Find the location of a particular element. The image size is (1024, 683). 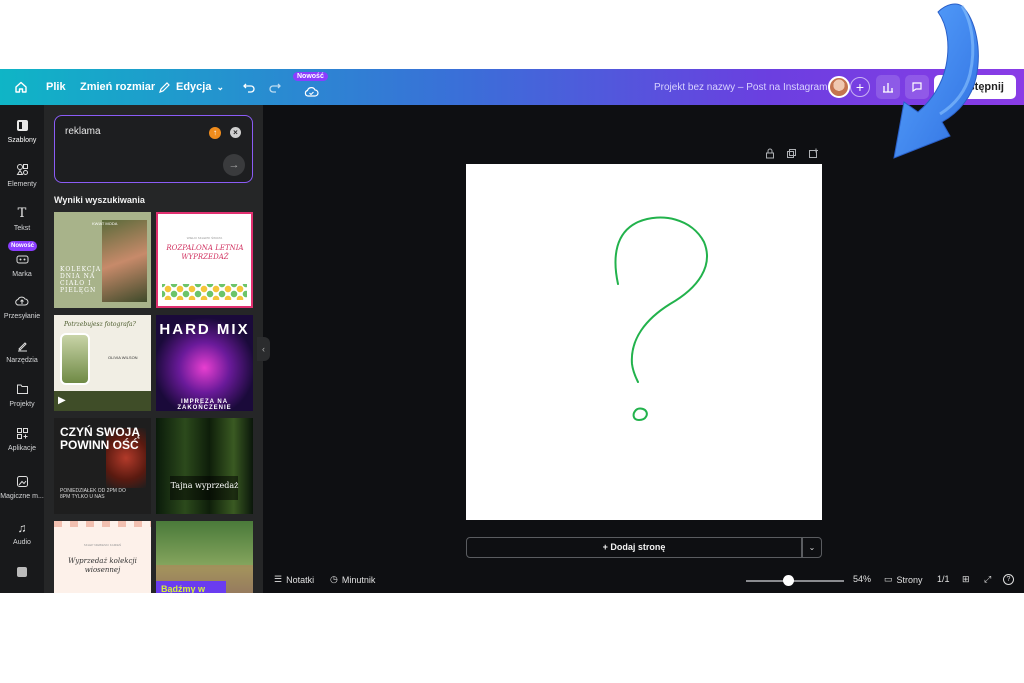

more-apps-icon is located at coordinates (22, 573).